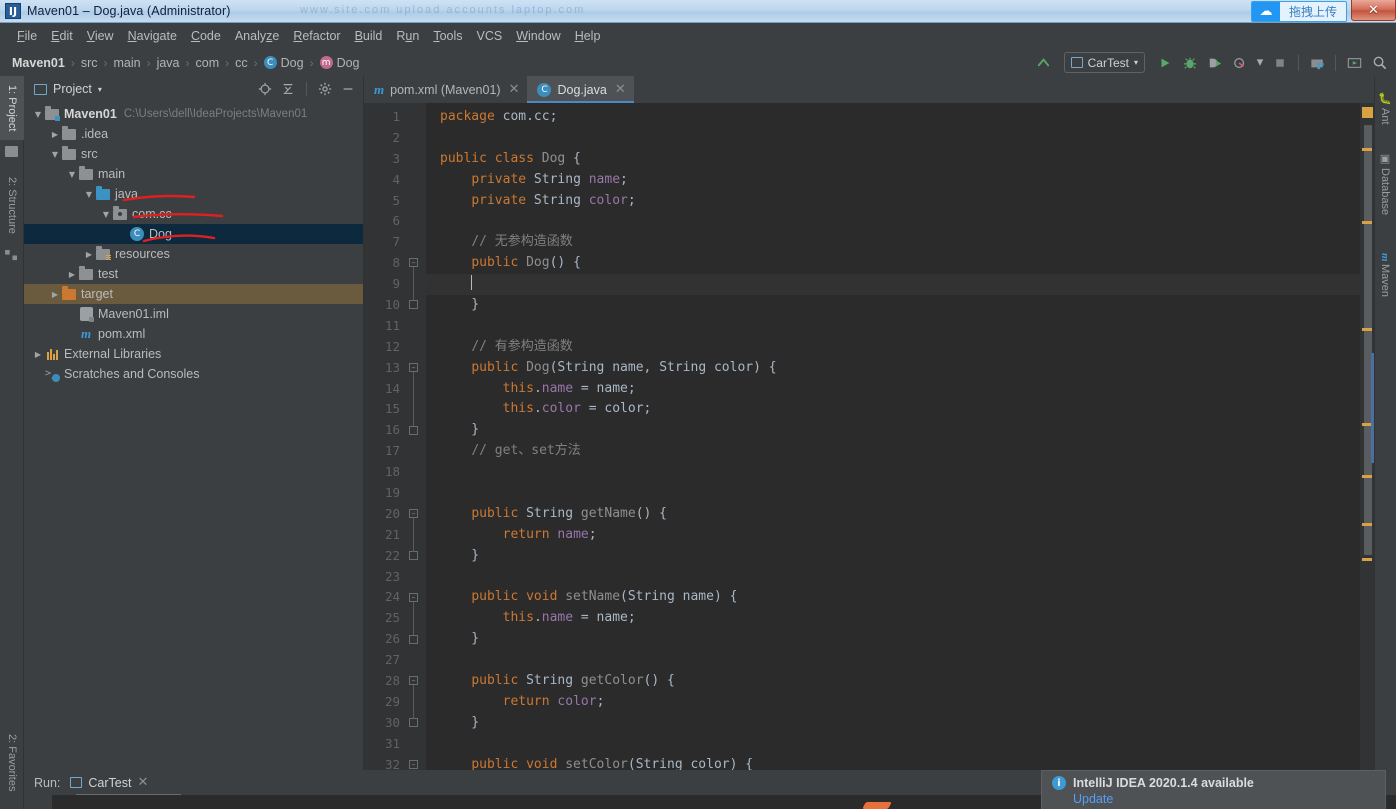  What do you see at coordinates (206, 36) in the screenshot?
I see `menu-item-code: Code` at bounding box center [206, 36].